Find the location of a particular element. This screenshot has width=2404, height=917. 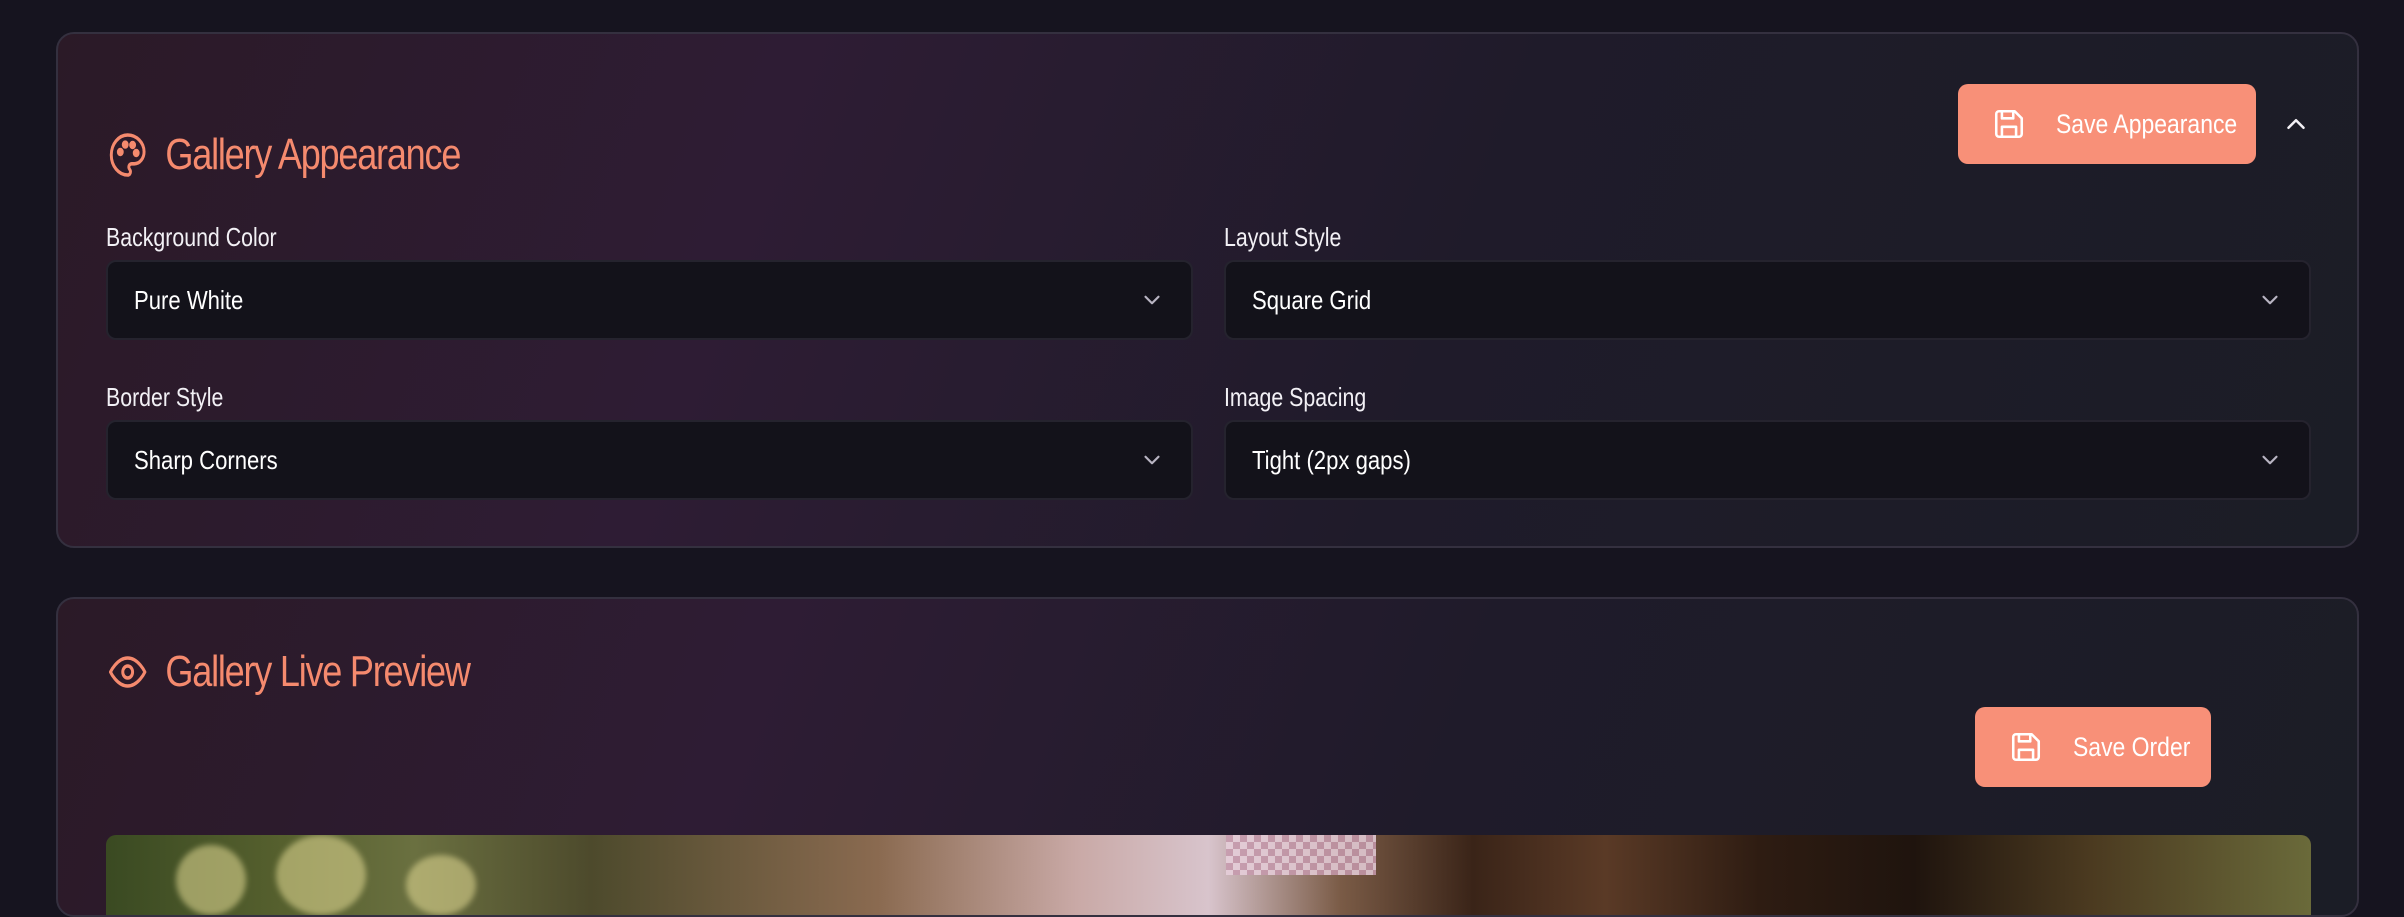

image-spacing-value: Tight (2px gaps) is located at coordinates (1331, 459).